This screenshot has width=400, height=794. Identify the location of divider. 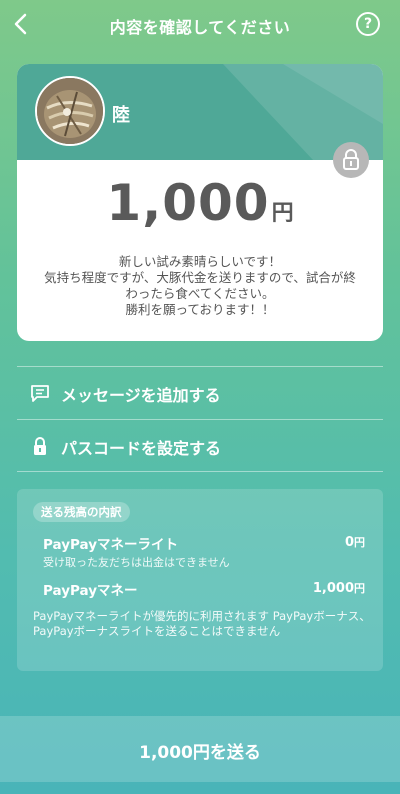
(200, 471).